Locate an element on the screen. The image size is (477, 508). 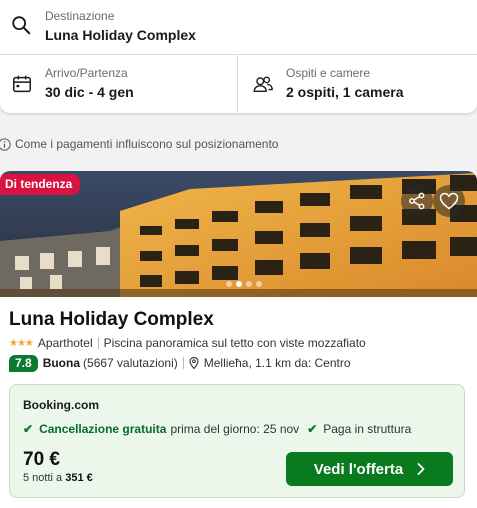
destination-label: Destinazione is located at coordinates (80, 16).